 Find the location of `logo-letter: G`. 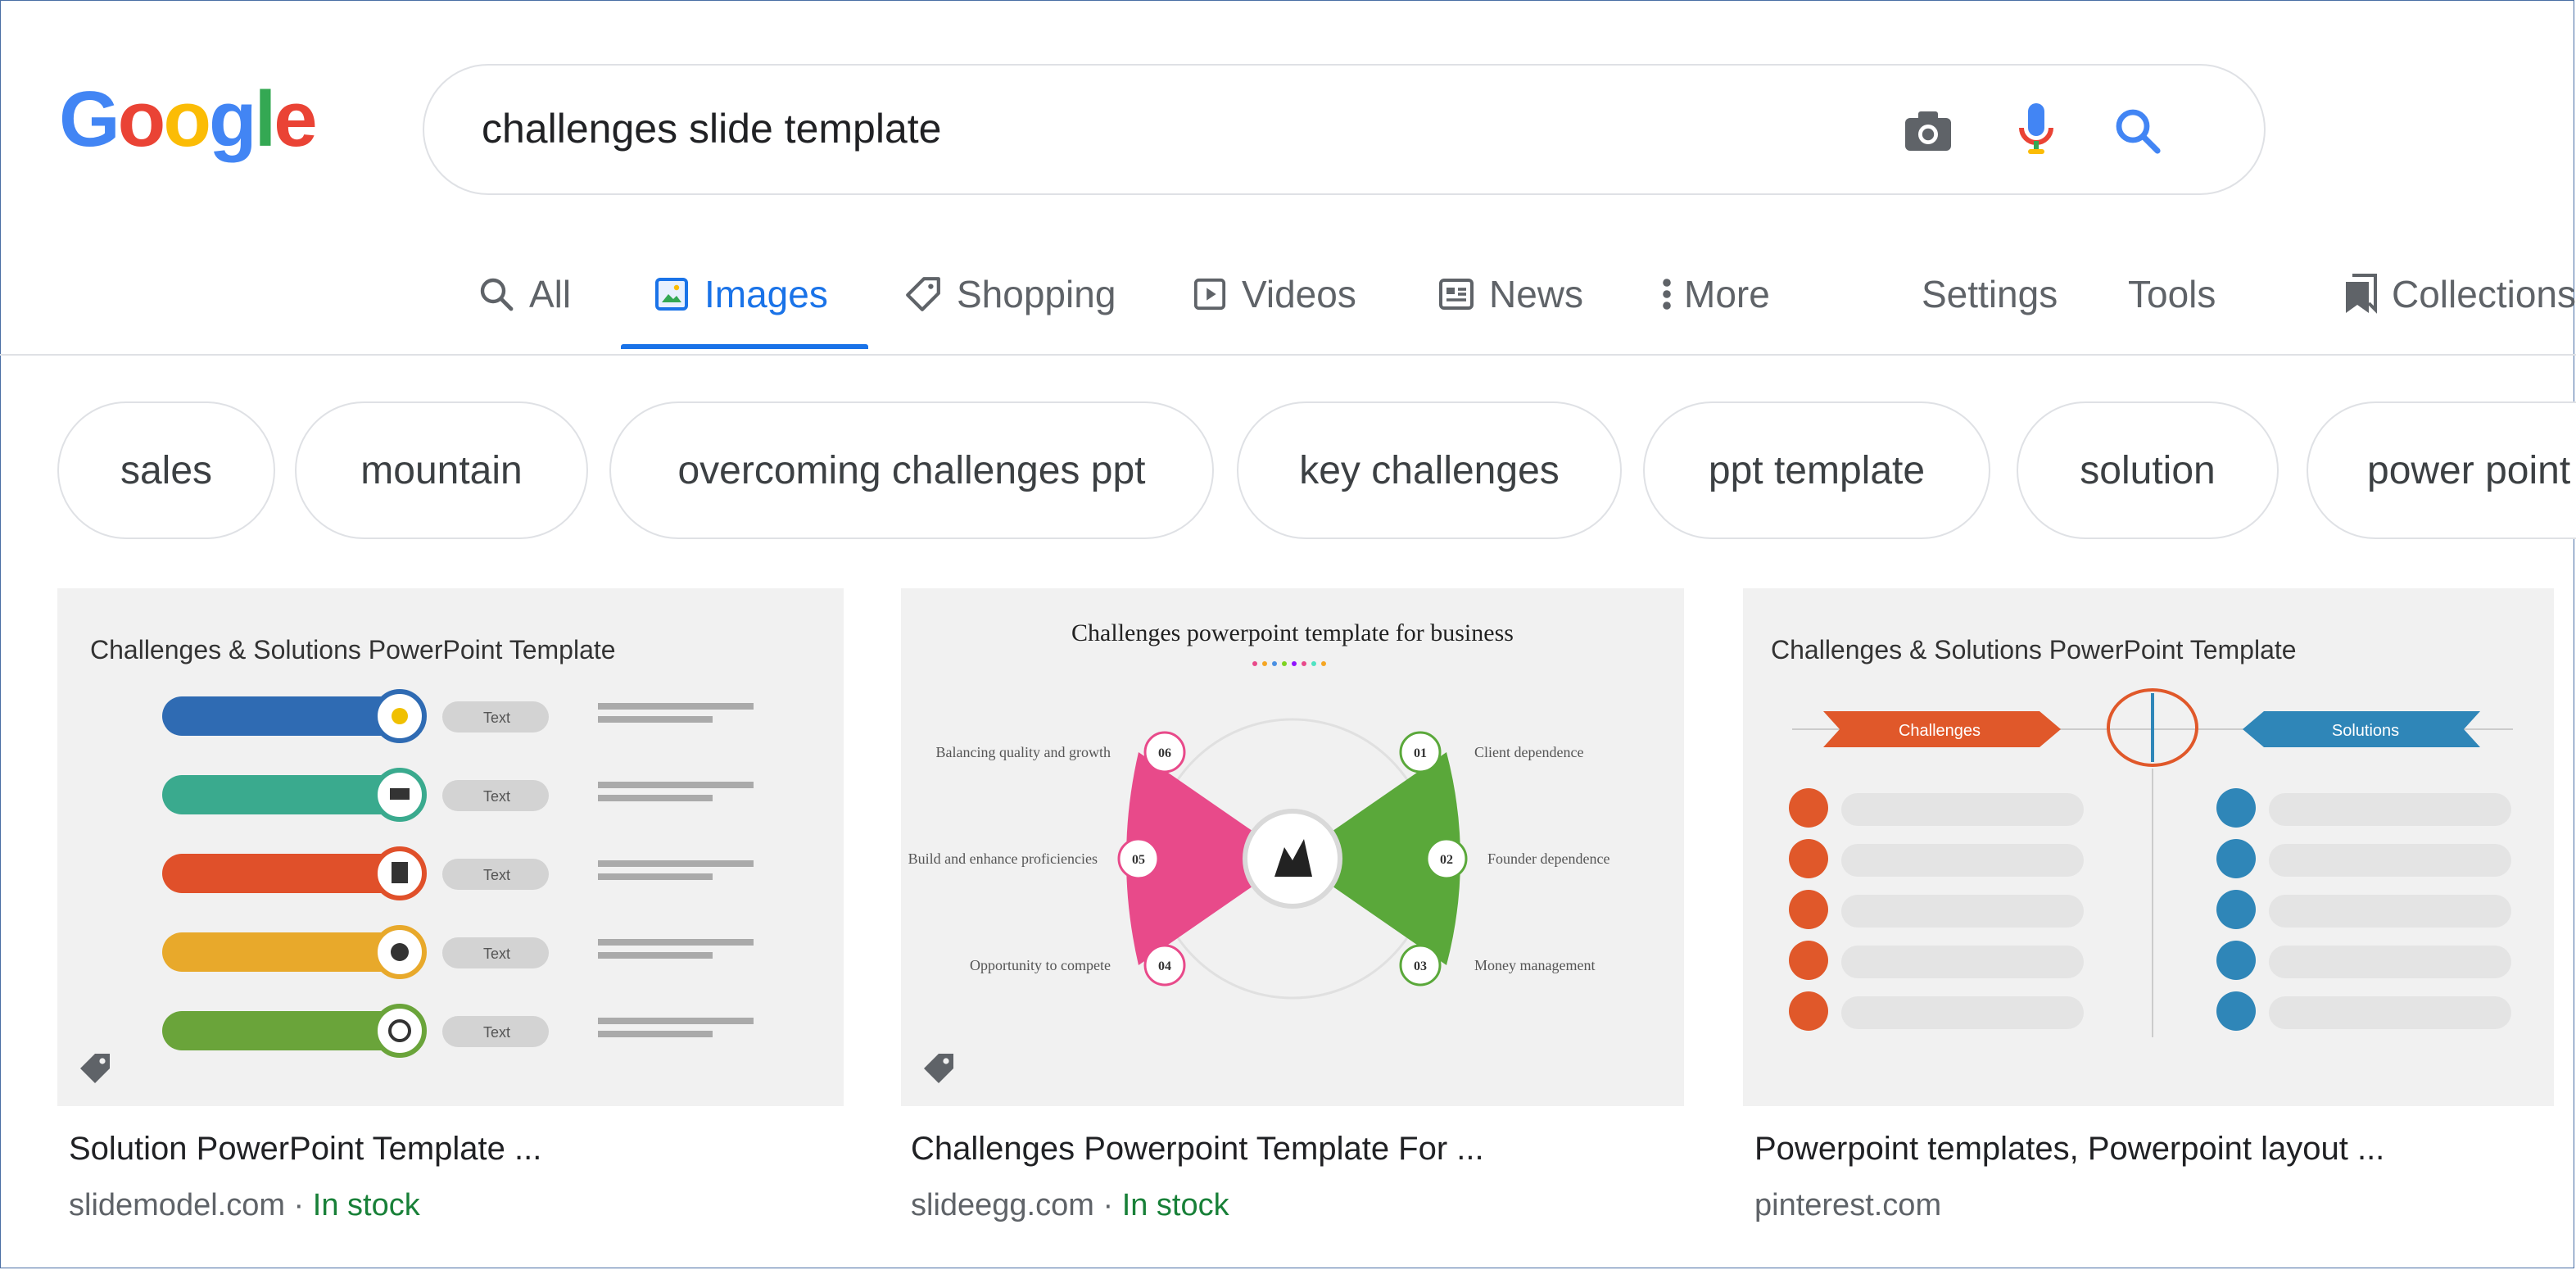

logo-letter: G is located at coordinates (89, 119).